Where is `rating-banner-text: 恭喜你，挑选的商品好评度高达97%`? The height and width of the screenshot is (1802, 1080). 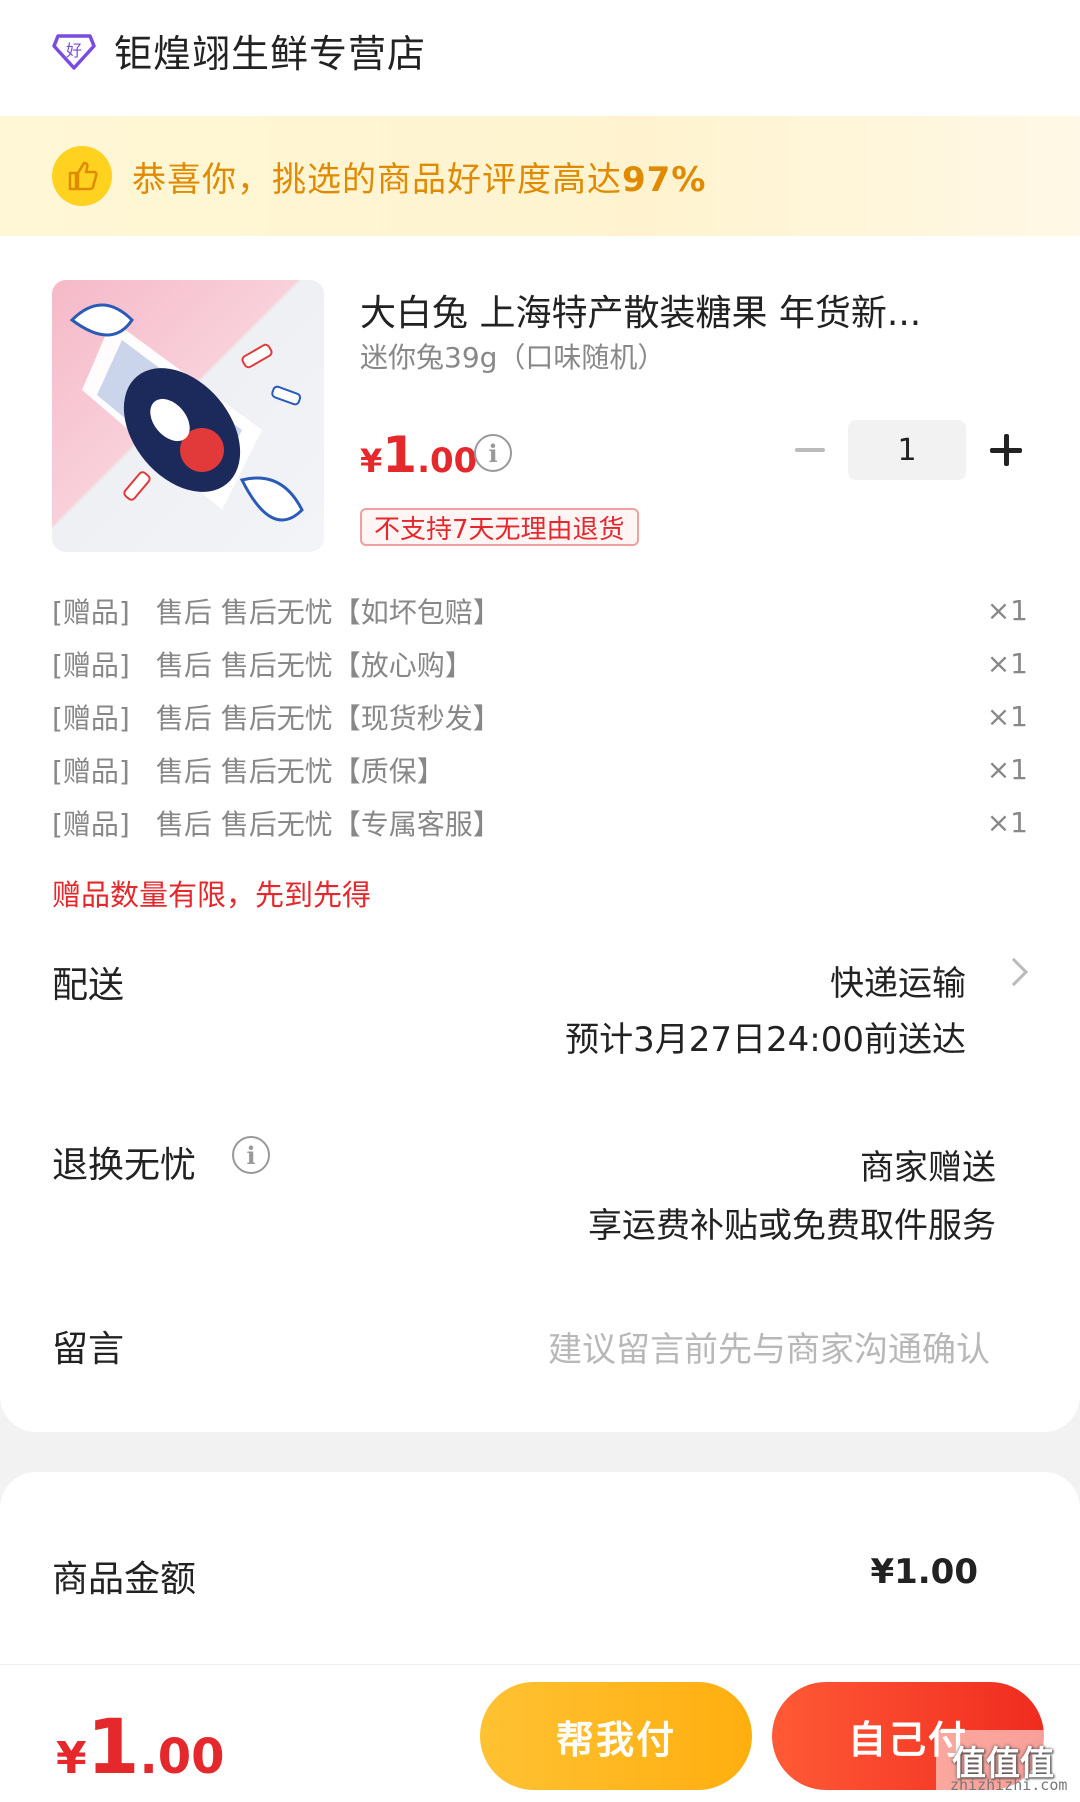
rating-banner-text: 恭喜你，挑选的商品好评度高达97% is located at coordinates (419, 176).